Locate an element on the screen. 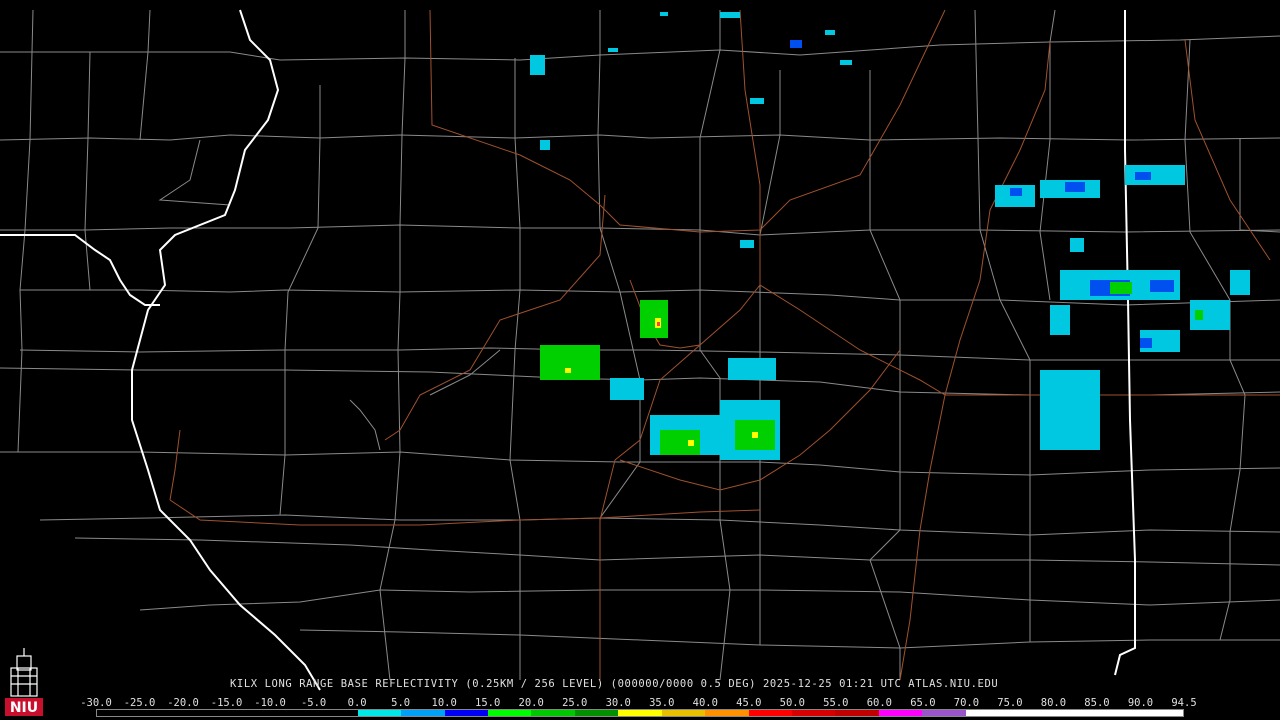 This screenshot has width=1280, height=720. scale-label: -25.0 is located at coordinates (139, 703).